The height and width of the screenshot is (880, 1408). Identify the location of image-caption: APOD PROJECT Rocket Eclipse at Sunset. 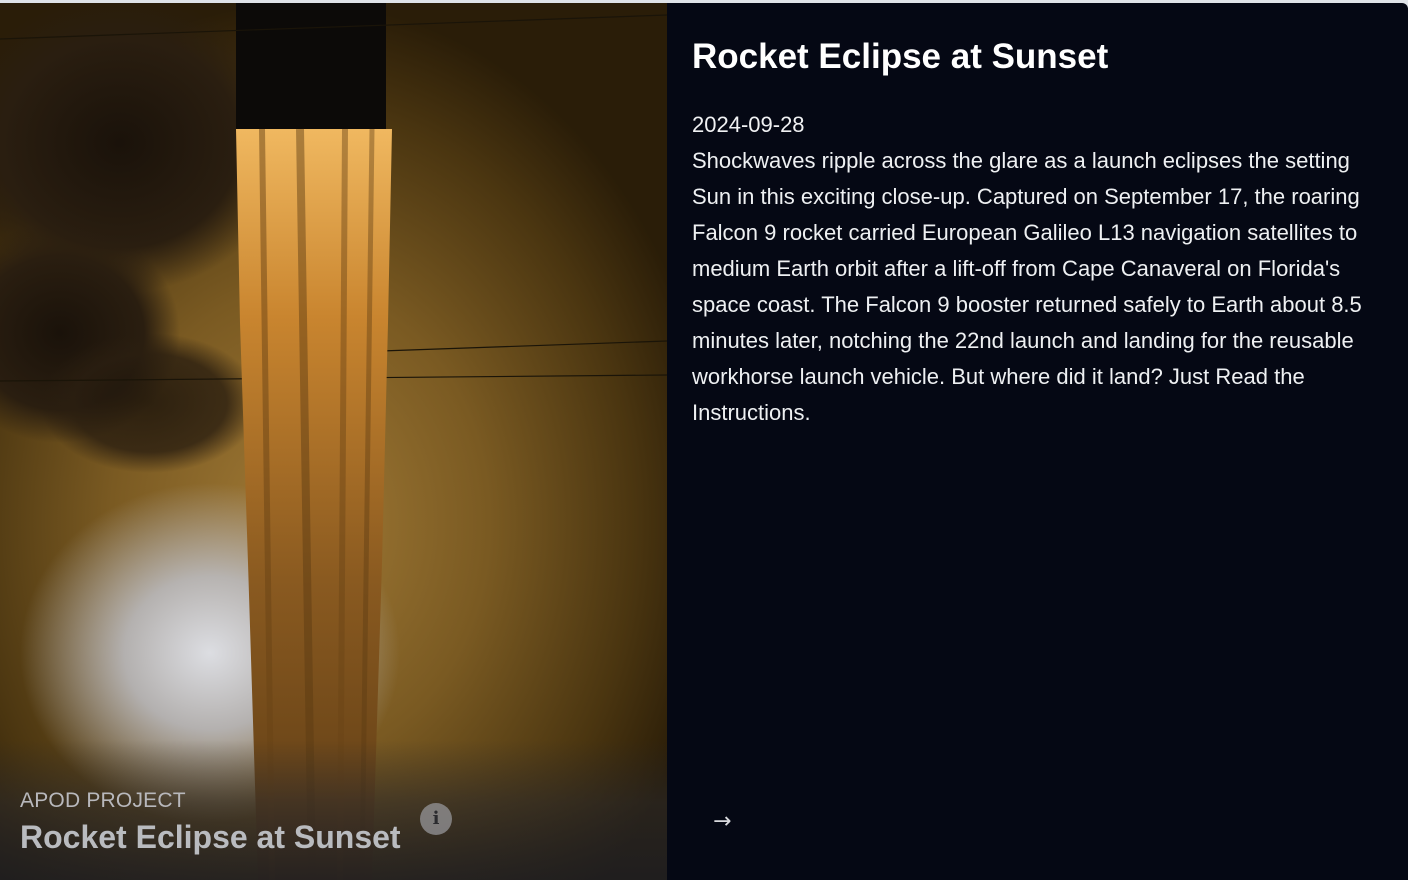
(210, 822).